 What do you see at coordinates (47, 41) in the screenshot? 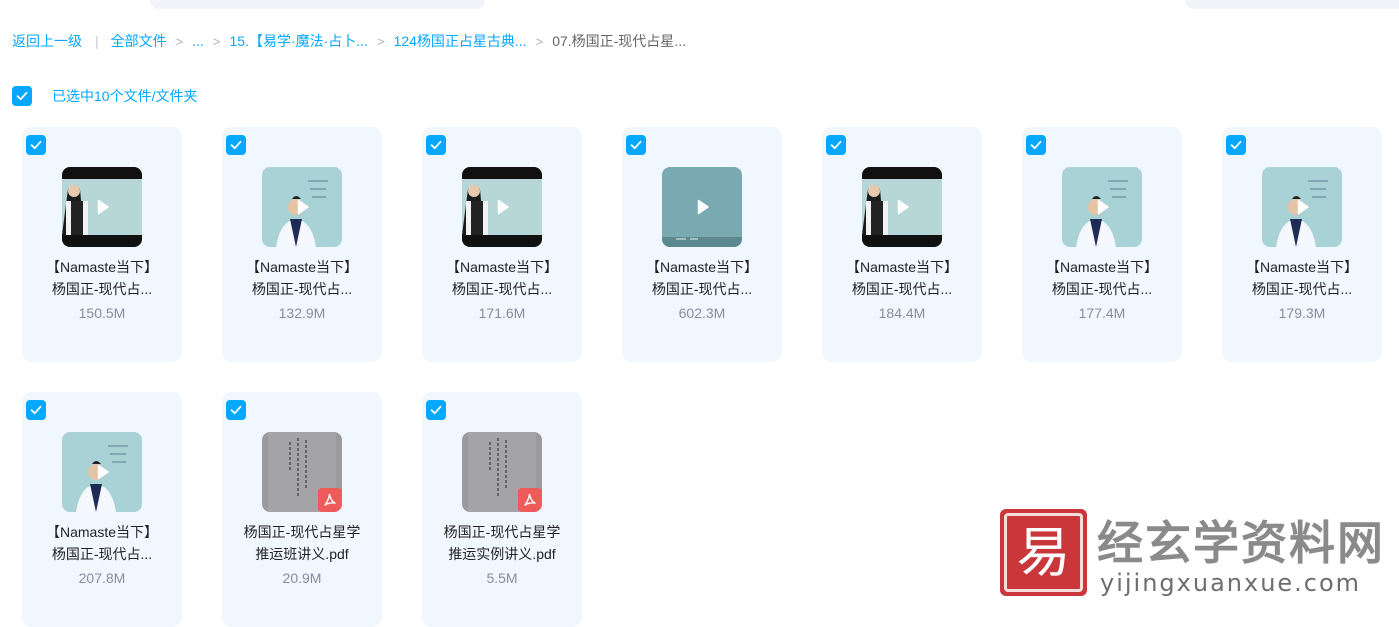
I see `back-to-parent-link: 返回上一级` at bounding box center [47, 41].